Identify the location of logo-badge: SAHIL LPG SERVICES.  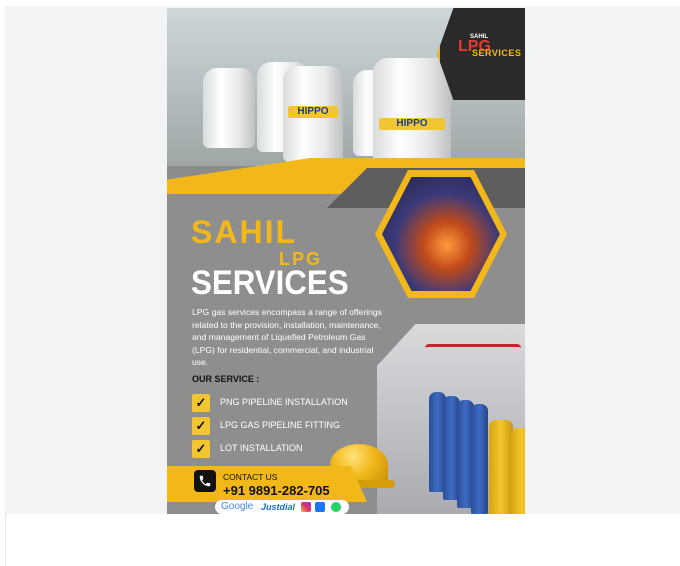
(481, 54).